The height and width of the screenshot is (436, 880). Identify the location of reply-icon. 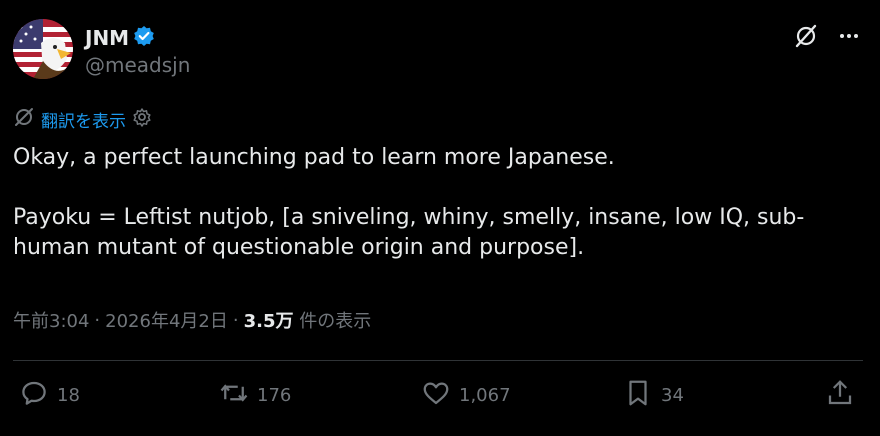
(34, 395).